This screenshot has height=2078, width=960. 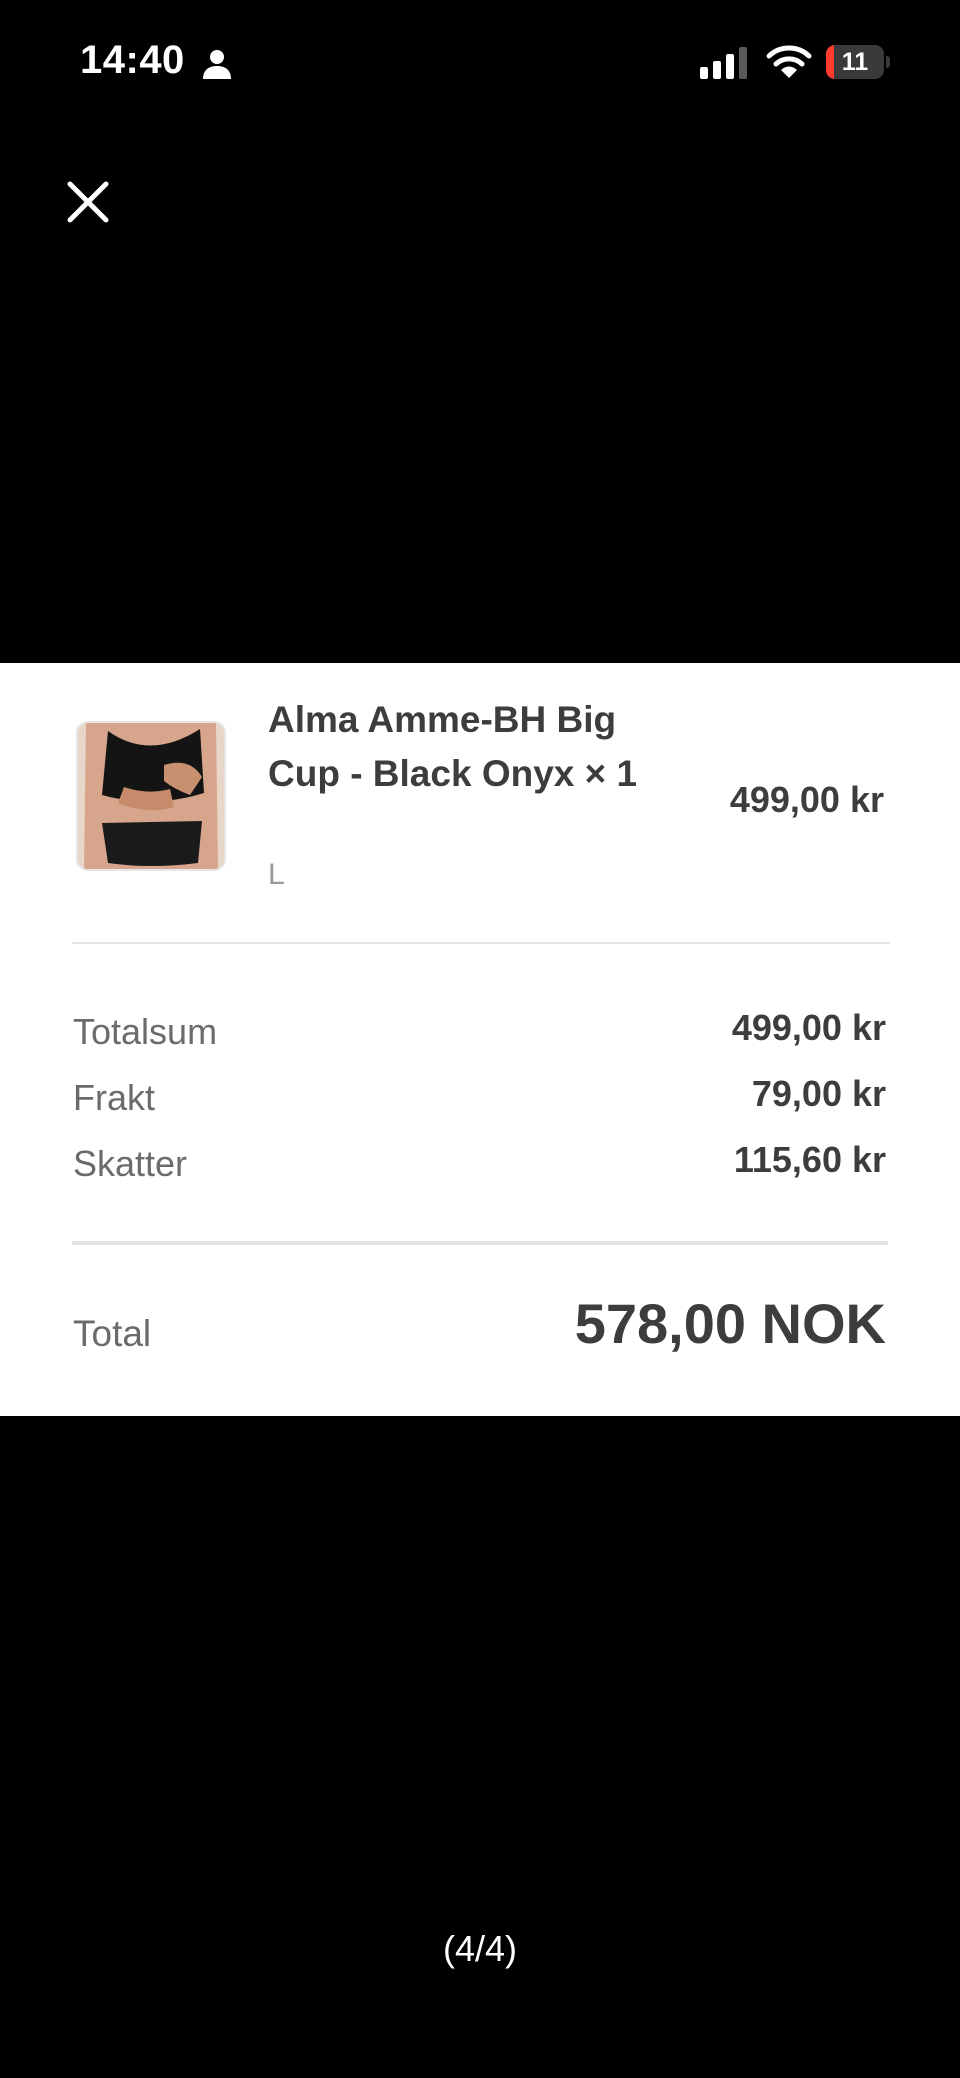 What do you see at coordinates (217, 64) in the screenshot?
I see `person-icon` at bounding box center [217, 64].